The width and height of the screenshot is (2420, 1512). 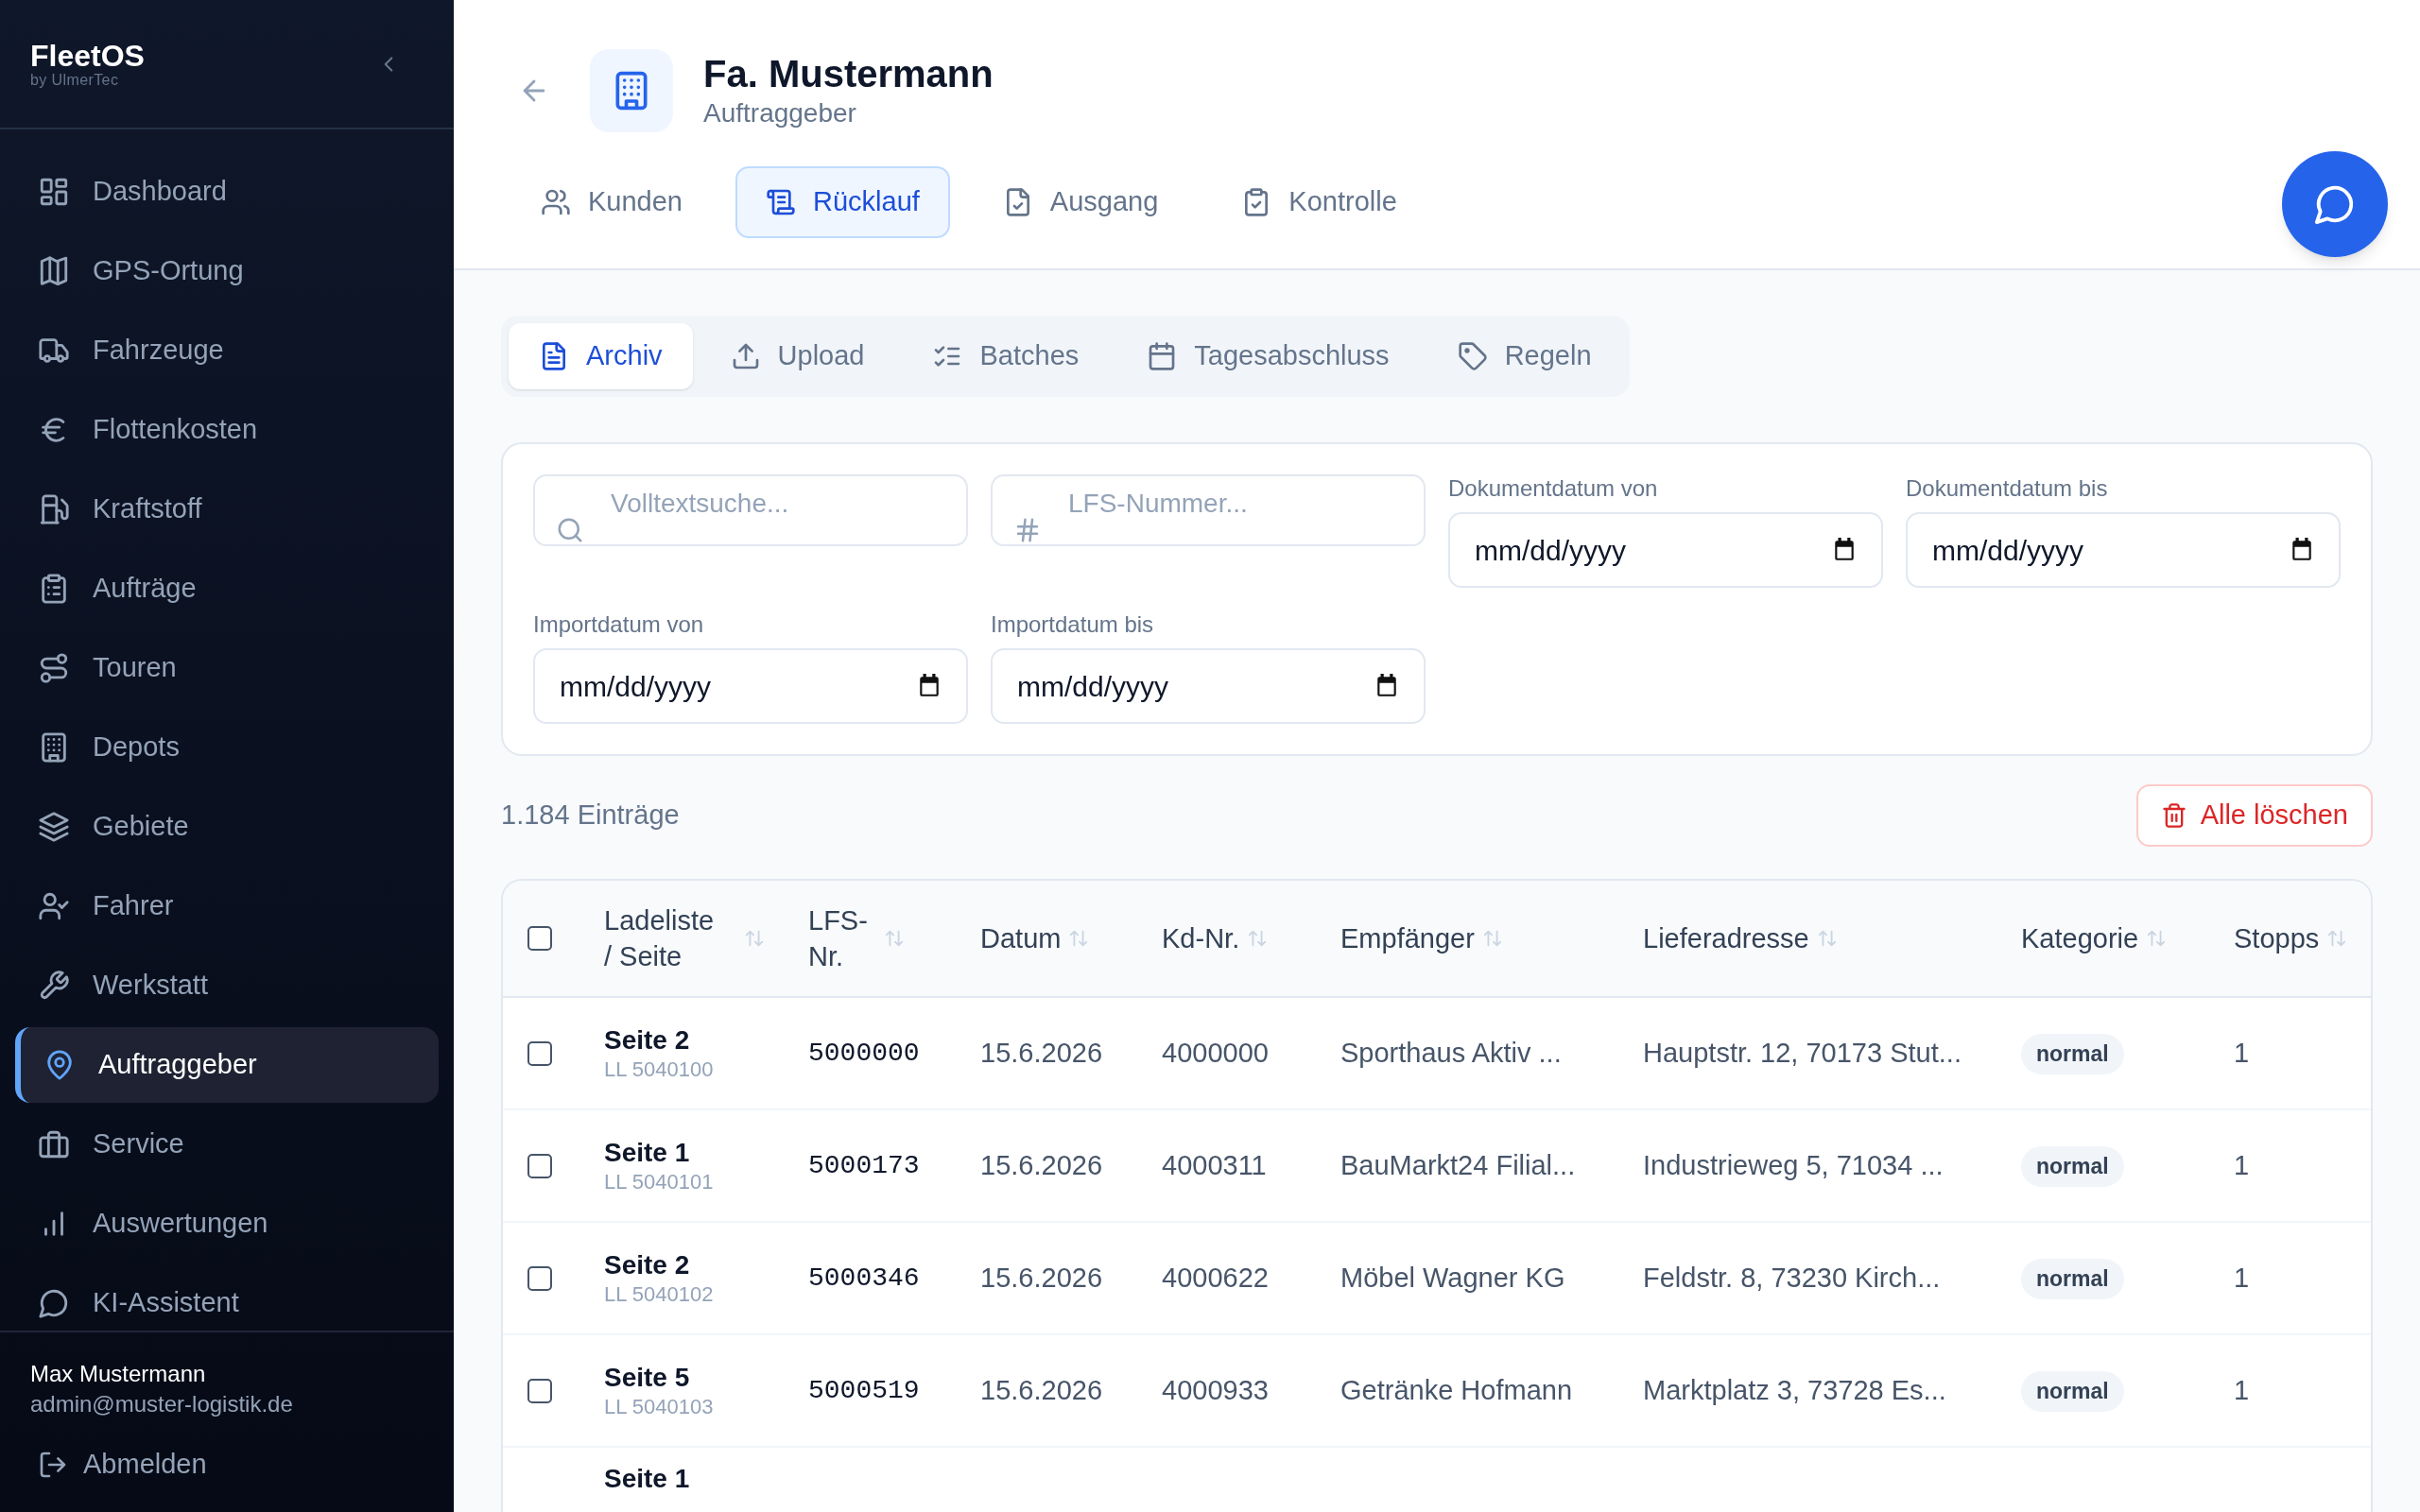 I want to click on sidebar-item: Auswertungen, so click(x=227, y=1224).